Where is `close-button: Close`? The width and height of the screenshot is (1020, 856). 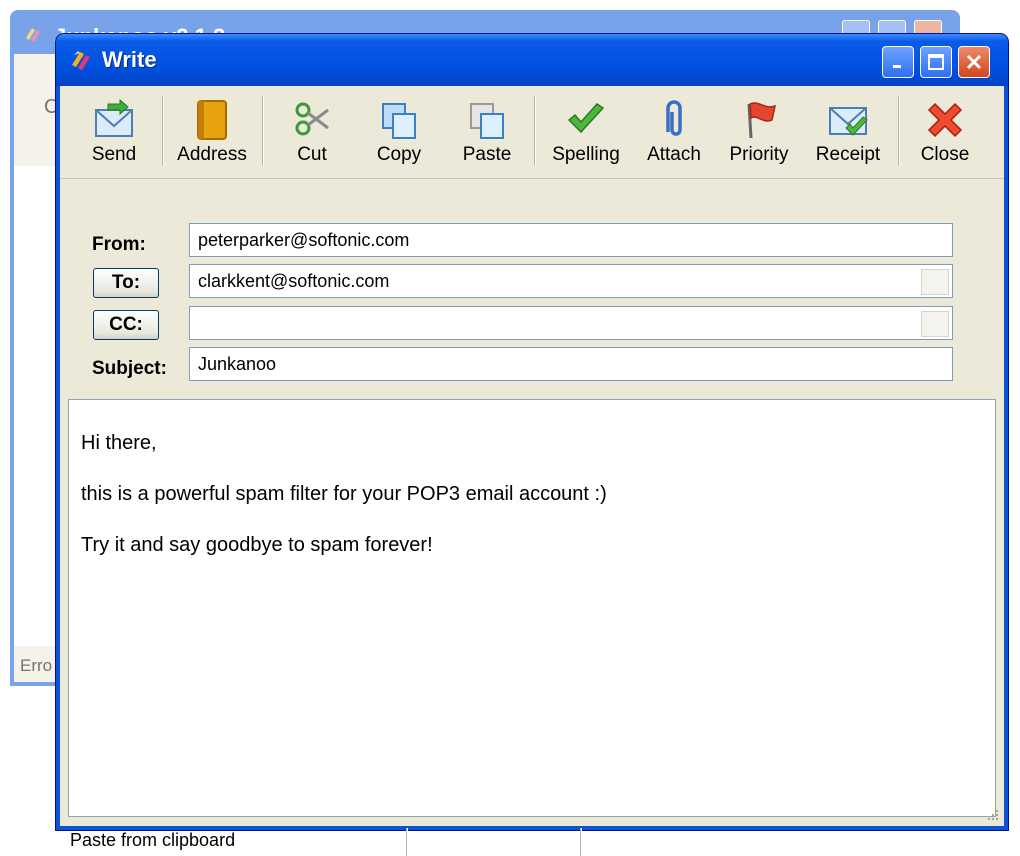 close-button: Close is located at coordinates (945, 132).